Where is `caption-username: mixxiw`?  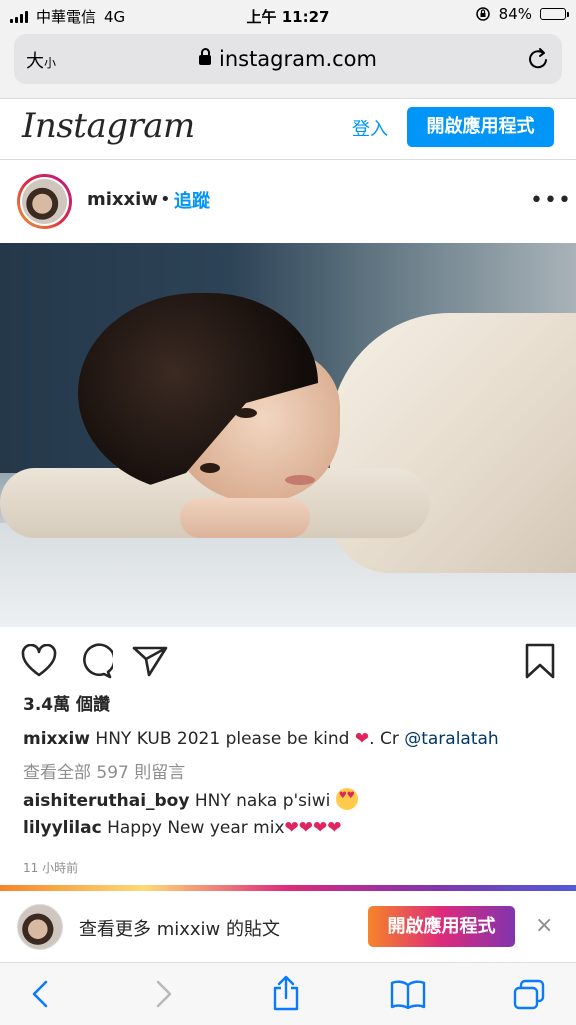 caption-username: mixxiw is located at coordinates (56, 739).